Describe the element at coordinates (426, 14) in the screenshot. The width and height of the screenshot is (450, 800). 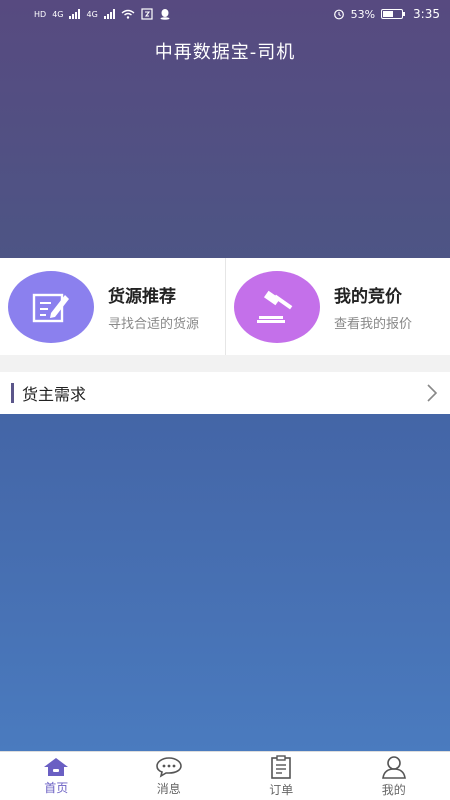
I see `clock: 3:35` at that location.